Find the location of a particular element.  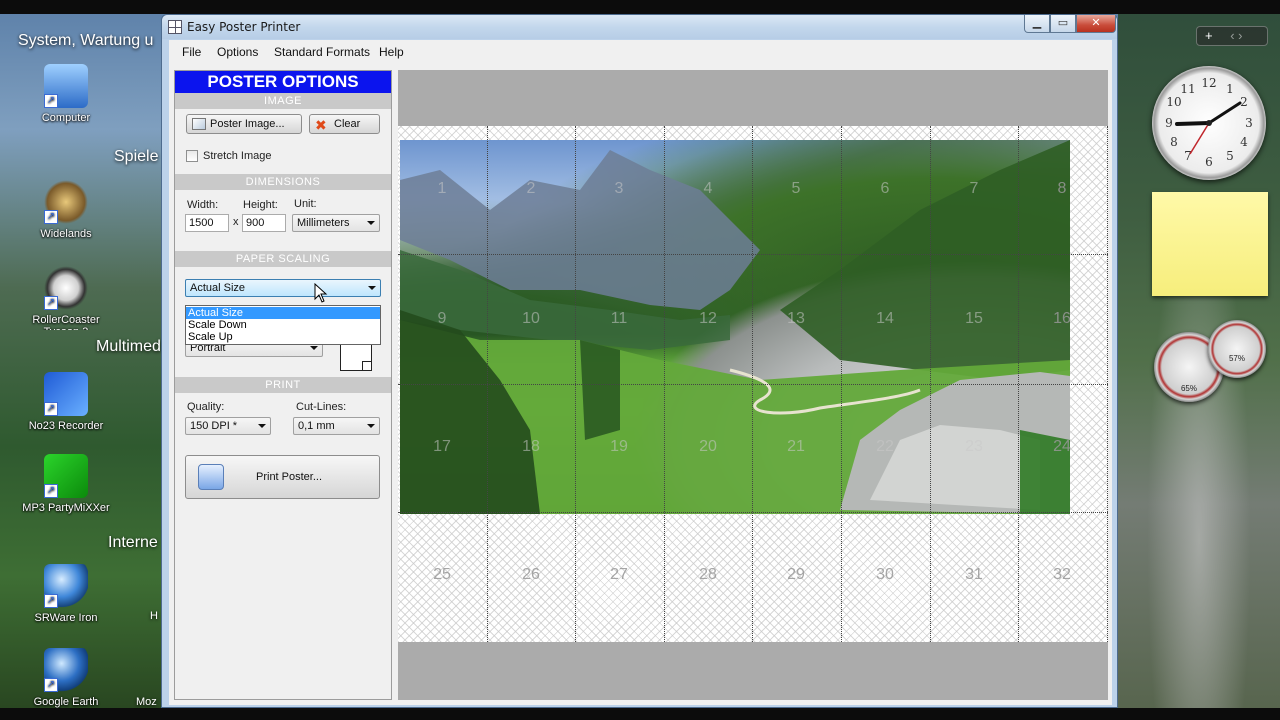

quality-label: Quality: is located at coordinates (206, 407).